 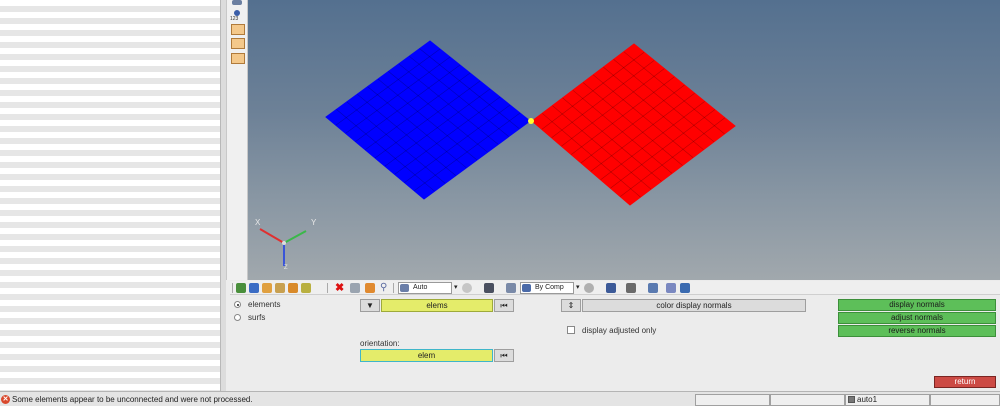 I want to click on graph-icon, so click(x=671, y=288).